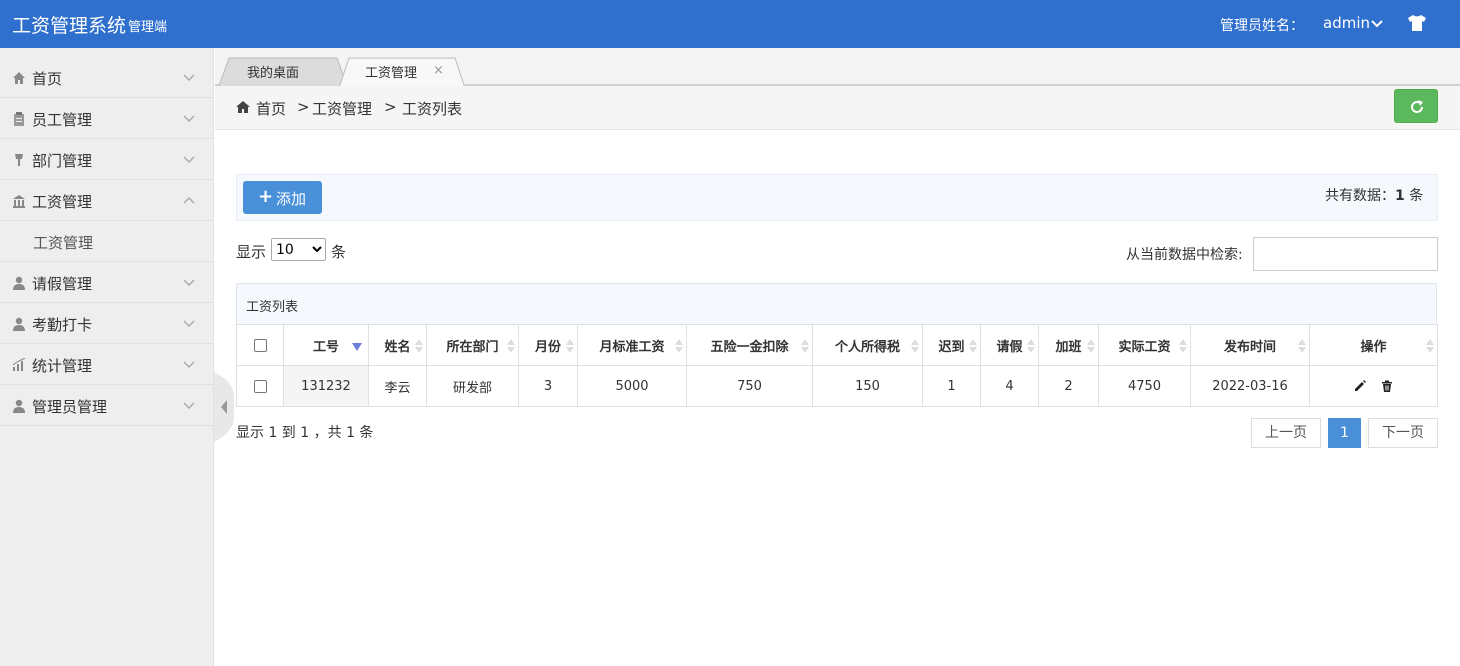 Image resolution: width=1460 pixels, height=666 pixels. I want to click on sidebar-item-label: 部门管理, so click(62, 161).